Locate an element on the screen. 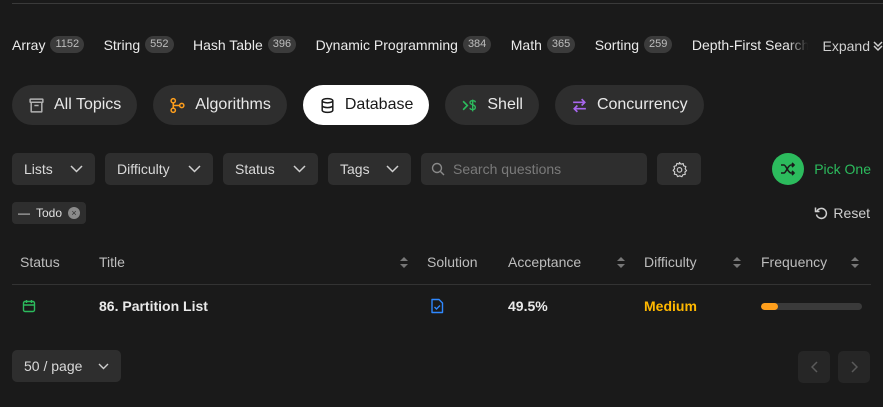 Image resolution: width=883 pixels, height=407 pixels. category-label: Algorithms is located at coordinates (233, 104).